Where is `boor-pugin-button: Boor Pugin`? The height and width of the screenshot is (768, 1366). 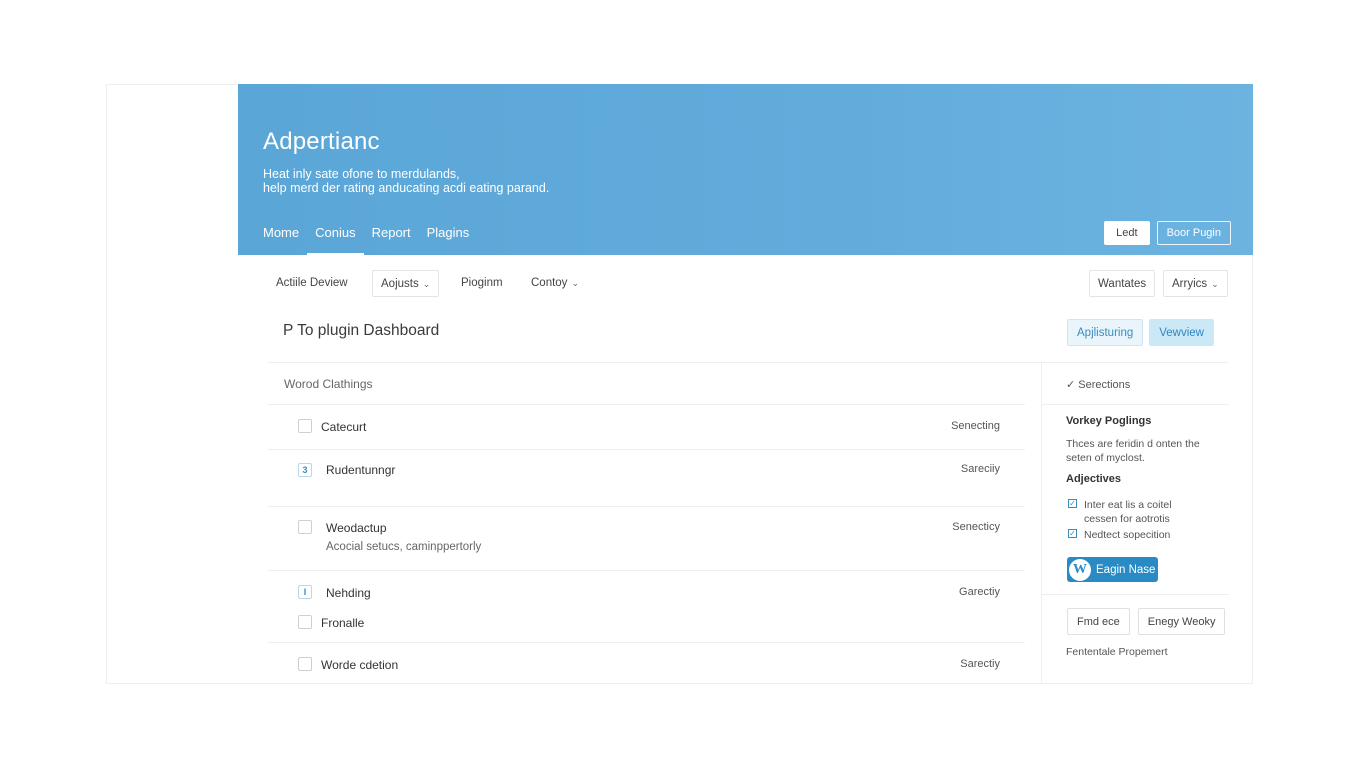
boor-pugin-button: Boor Pugin is located at coordinates (1193, 233).